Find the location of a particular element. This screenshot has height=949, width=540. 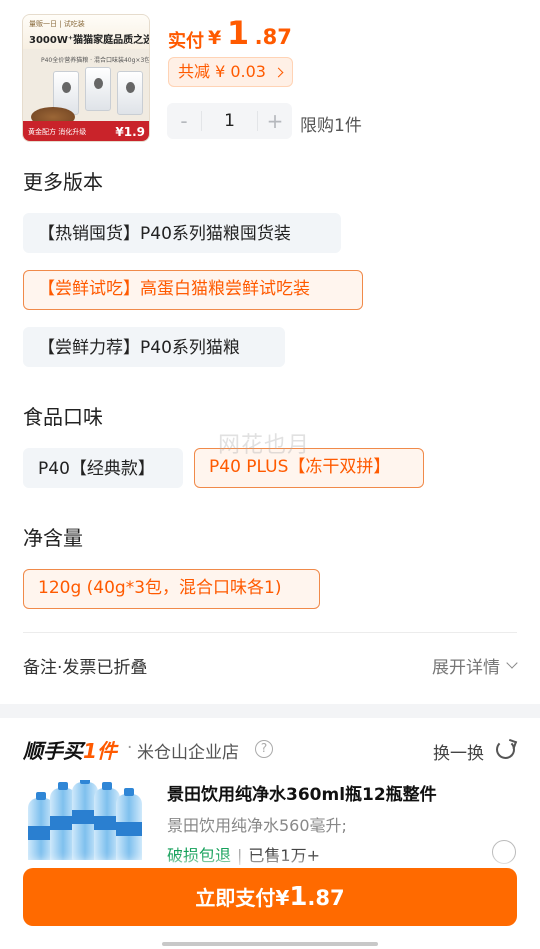

add-on-title-accent: 1件 is located at coordinates (100, 751).